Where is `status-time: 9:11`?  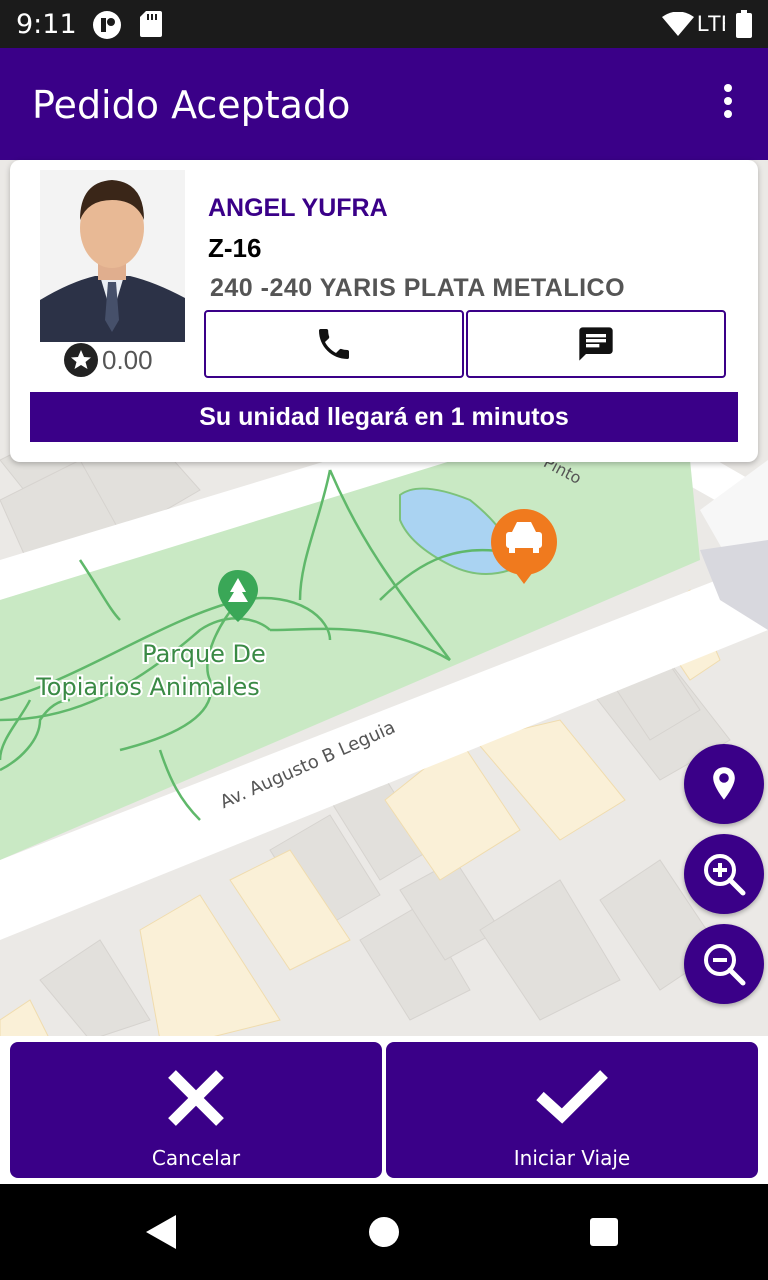
status-time: 9:11 is located at coordinates (46, 24).